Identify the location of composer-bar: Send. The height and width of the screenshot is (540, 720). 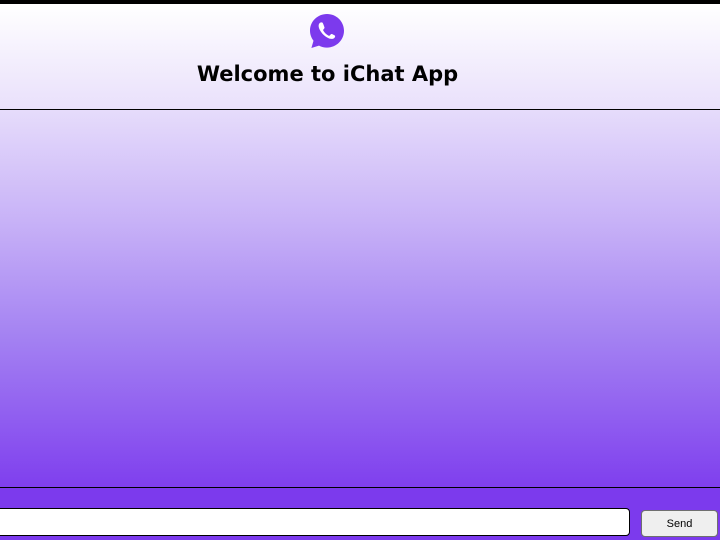
(360, 514).